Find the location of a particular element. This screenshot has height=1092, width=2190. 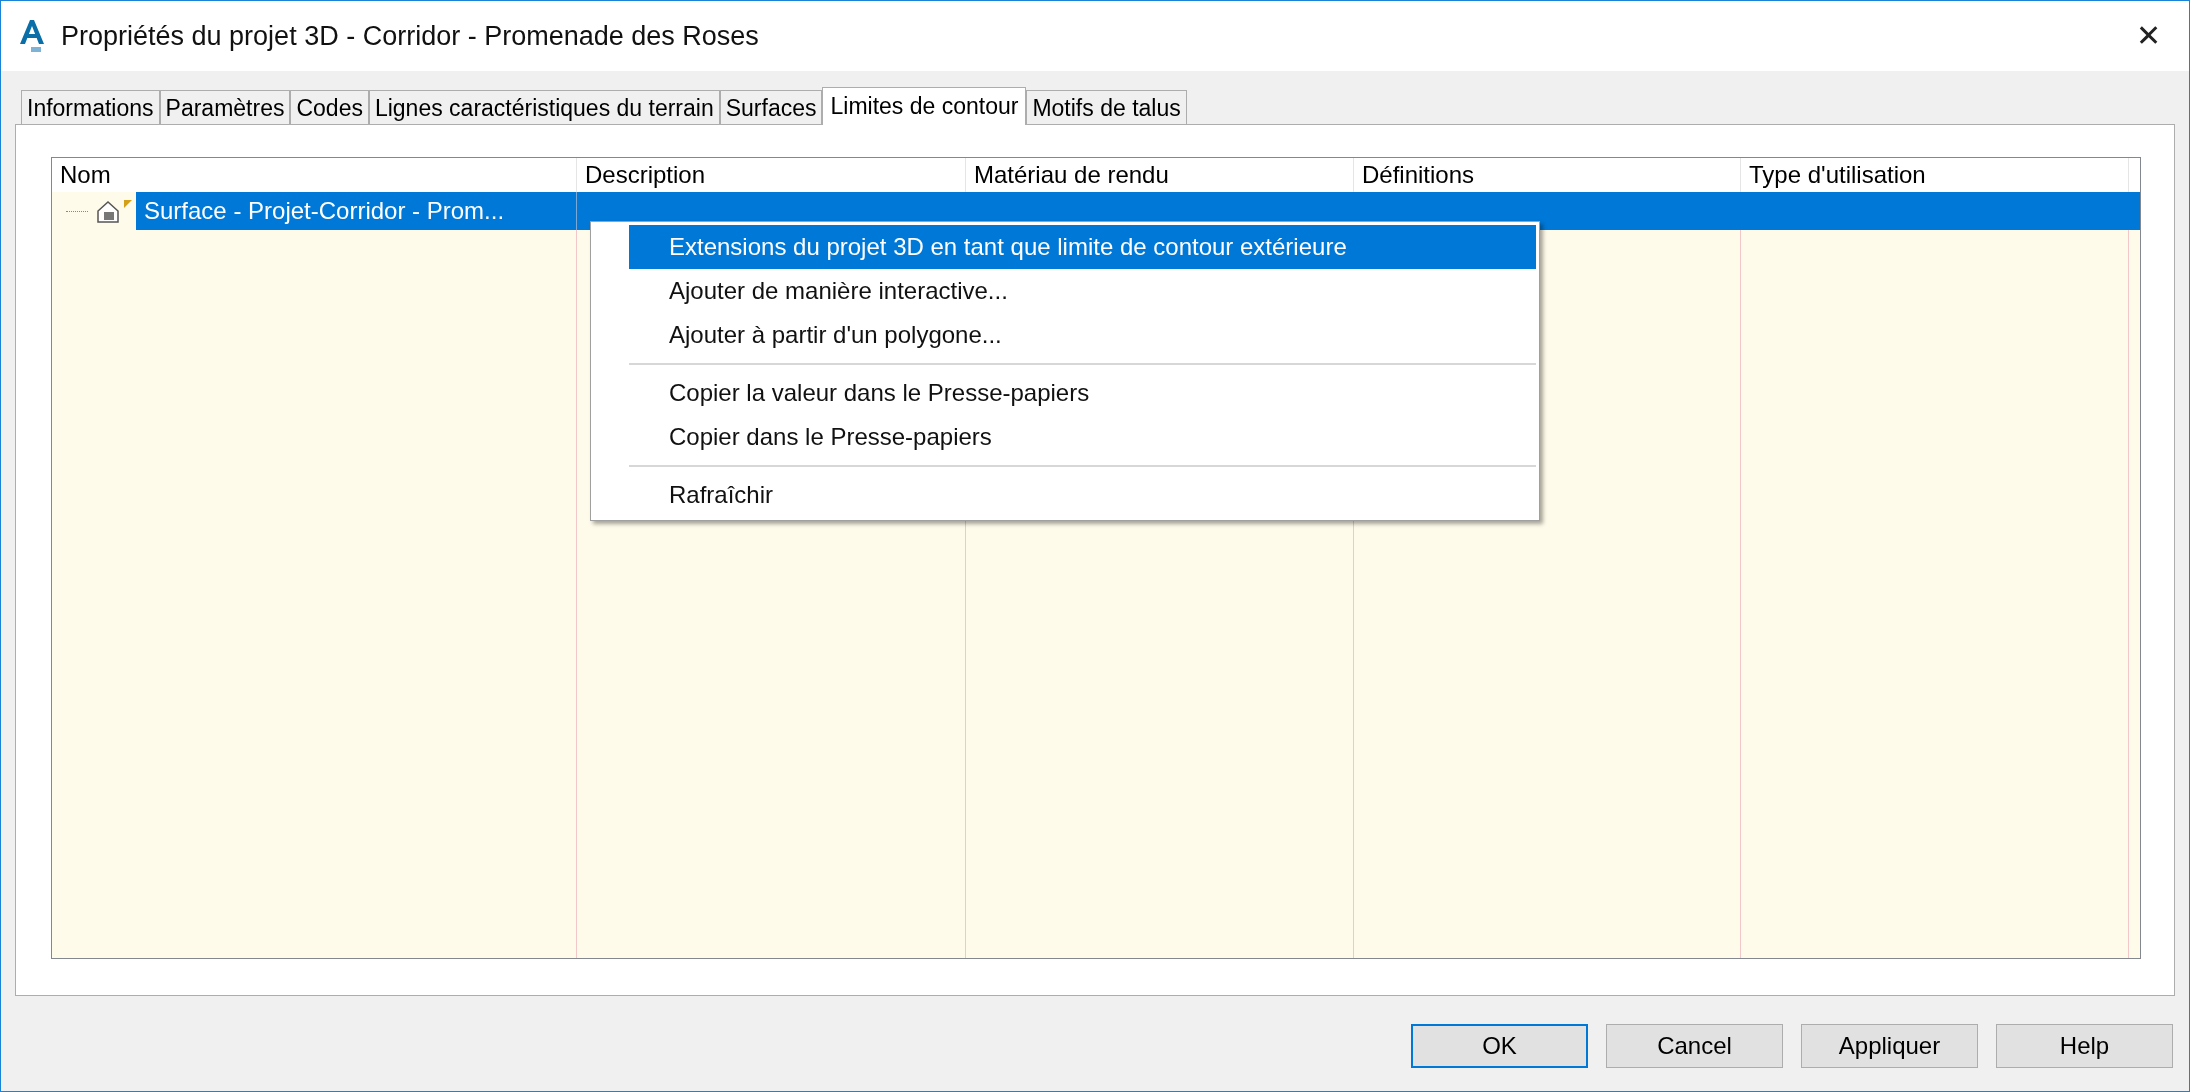

dialog-button: Help is located at coordinates (2084, 1046).